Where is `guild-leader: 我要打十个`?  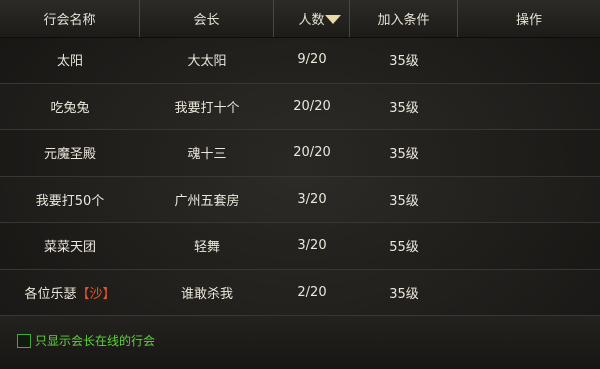
guild-leader: 我要打十个 is located at coordinates (207, 108).